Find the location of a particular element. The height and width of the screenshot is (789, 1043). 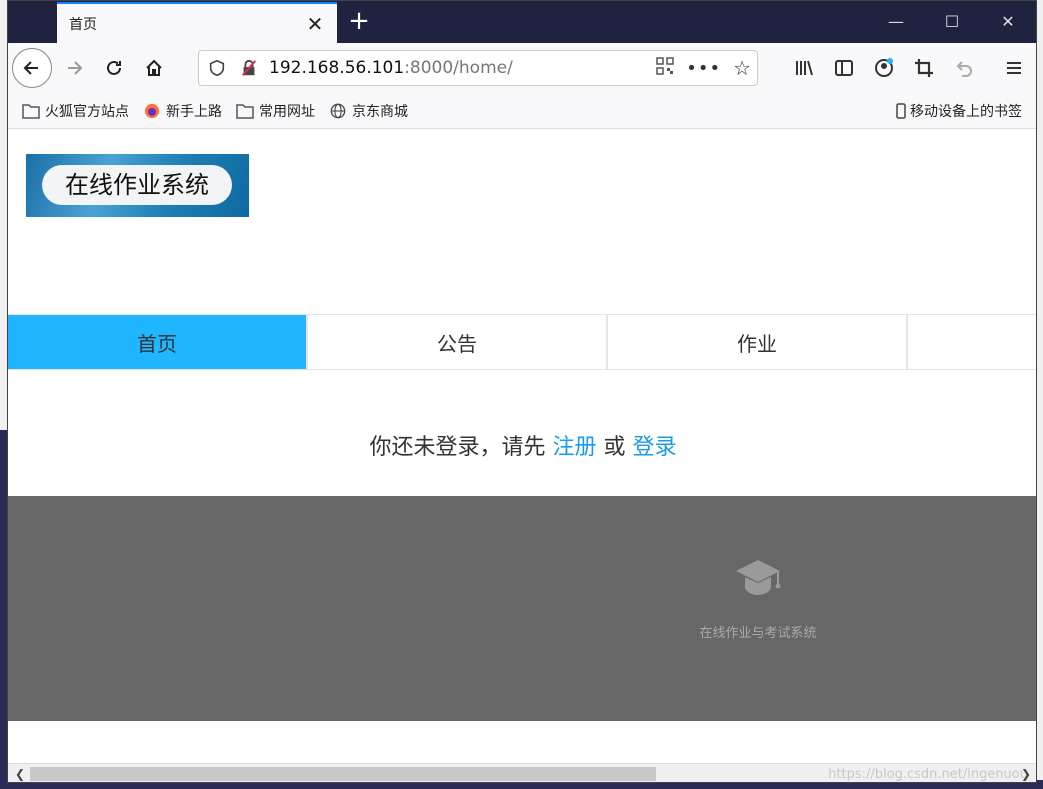

mobile-bookmarks-label: 移动设备上的书签 is located at coordinates (966, 112).